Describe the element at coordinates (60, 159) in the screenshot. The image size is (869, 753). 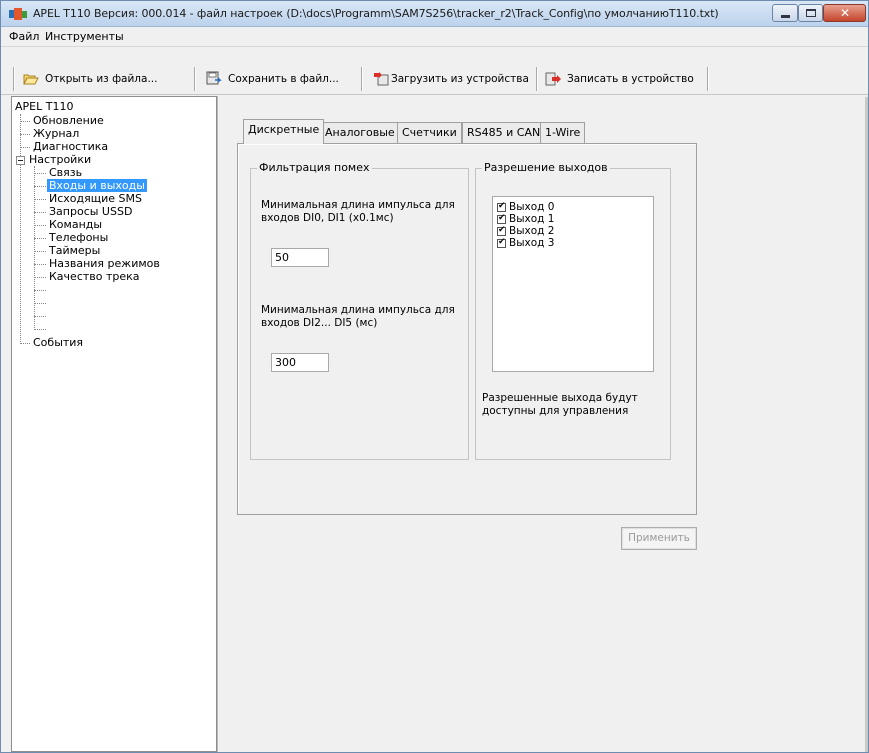
I see `tree-item-settings: Настройки` at that location.